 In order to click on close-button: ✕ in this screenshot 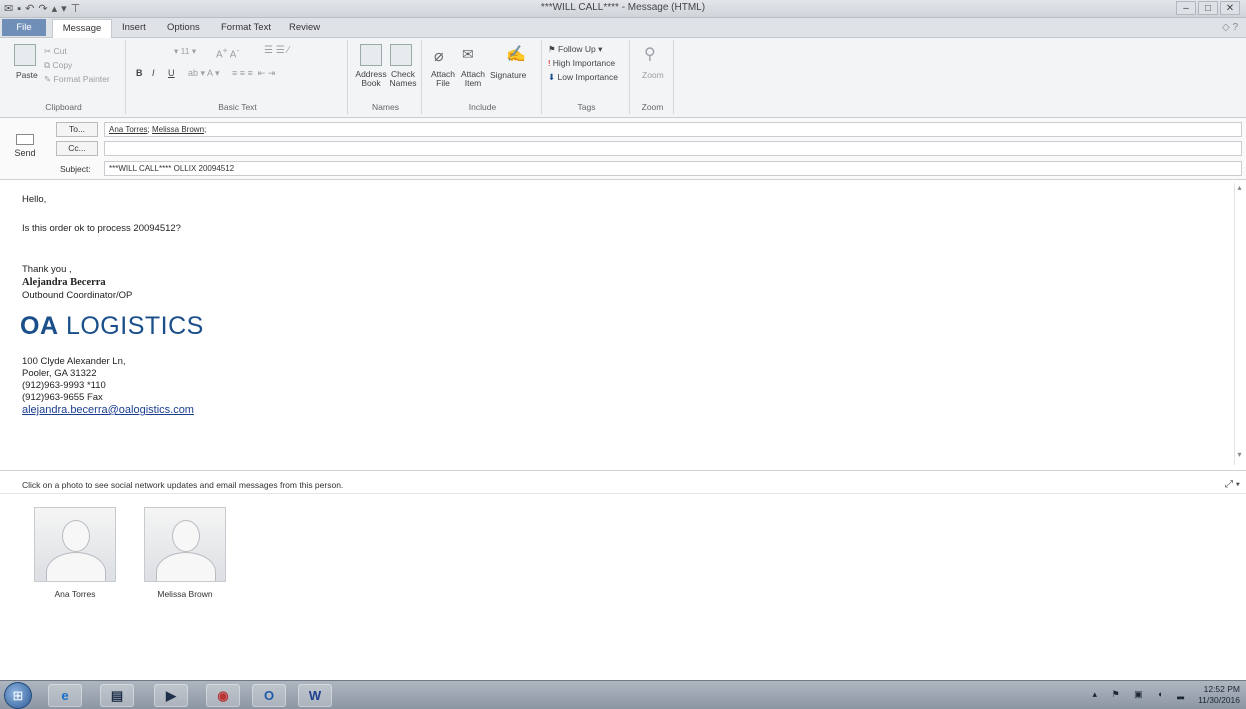, I will do `click(1230, 8)`.